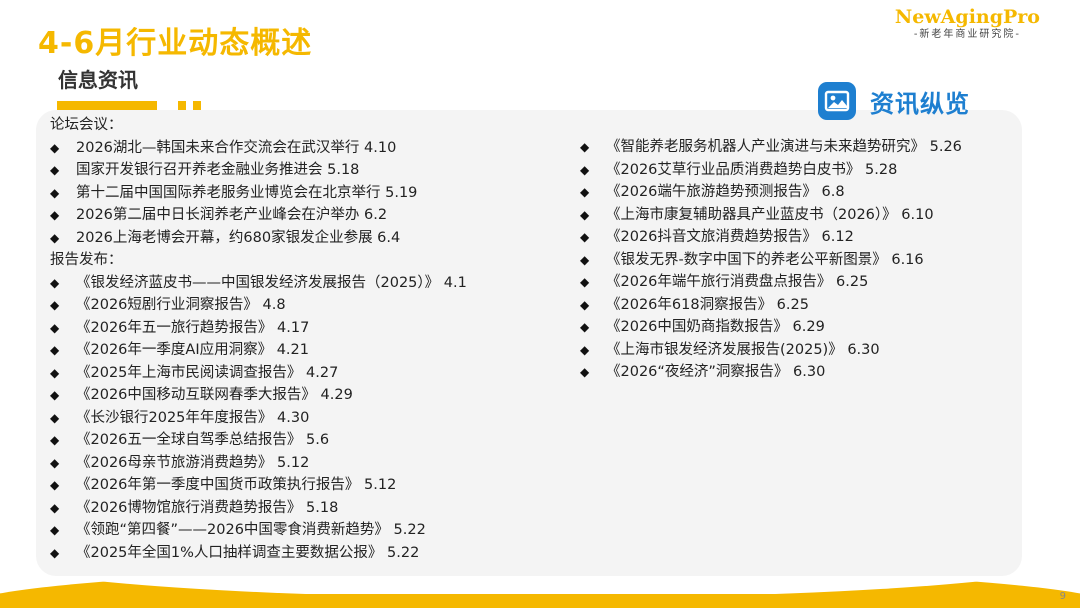  I want to click on list-item-text: 《2026五一全球自驾季总结报告》 5.6, so click(203, 440).